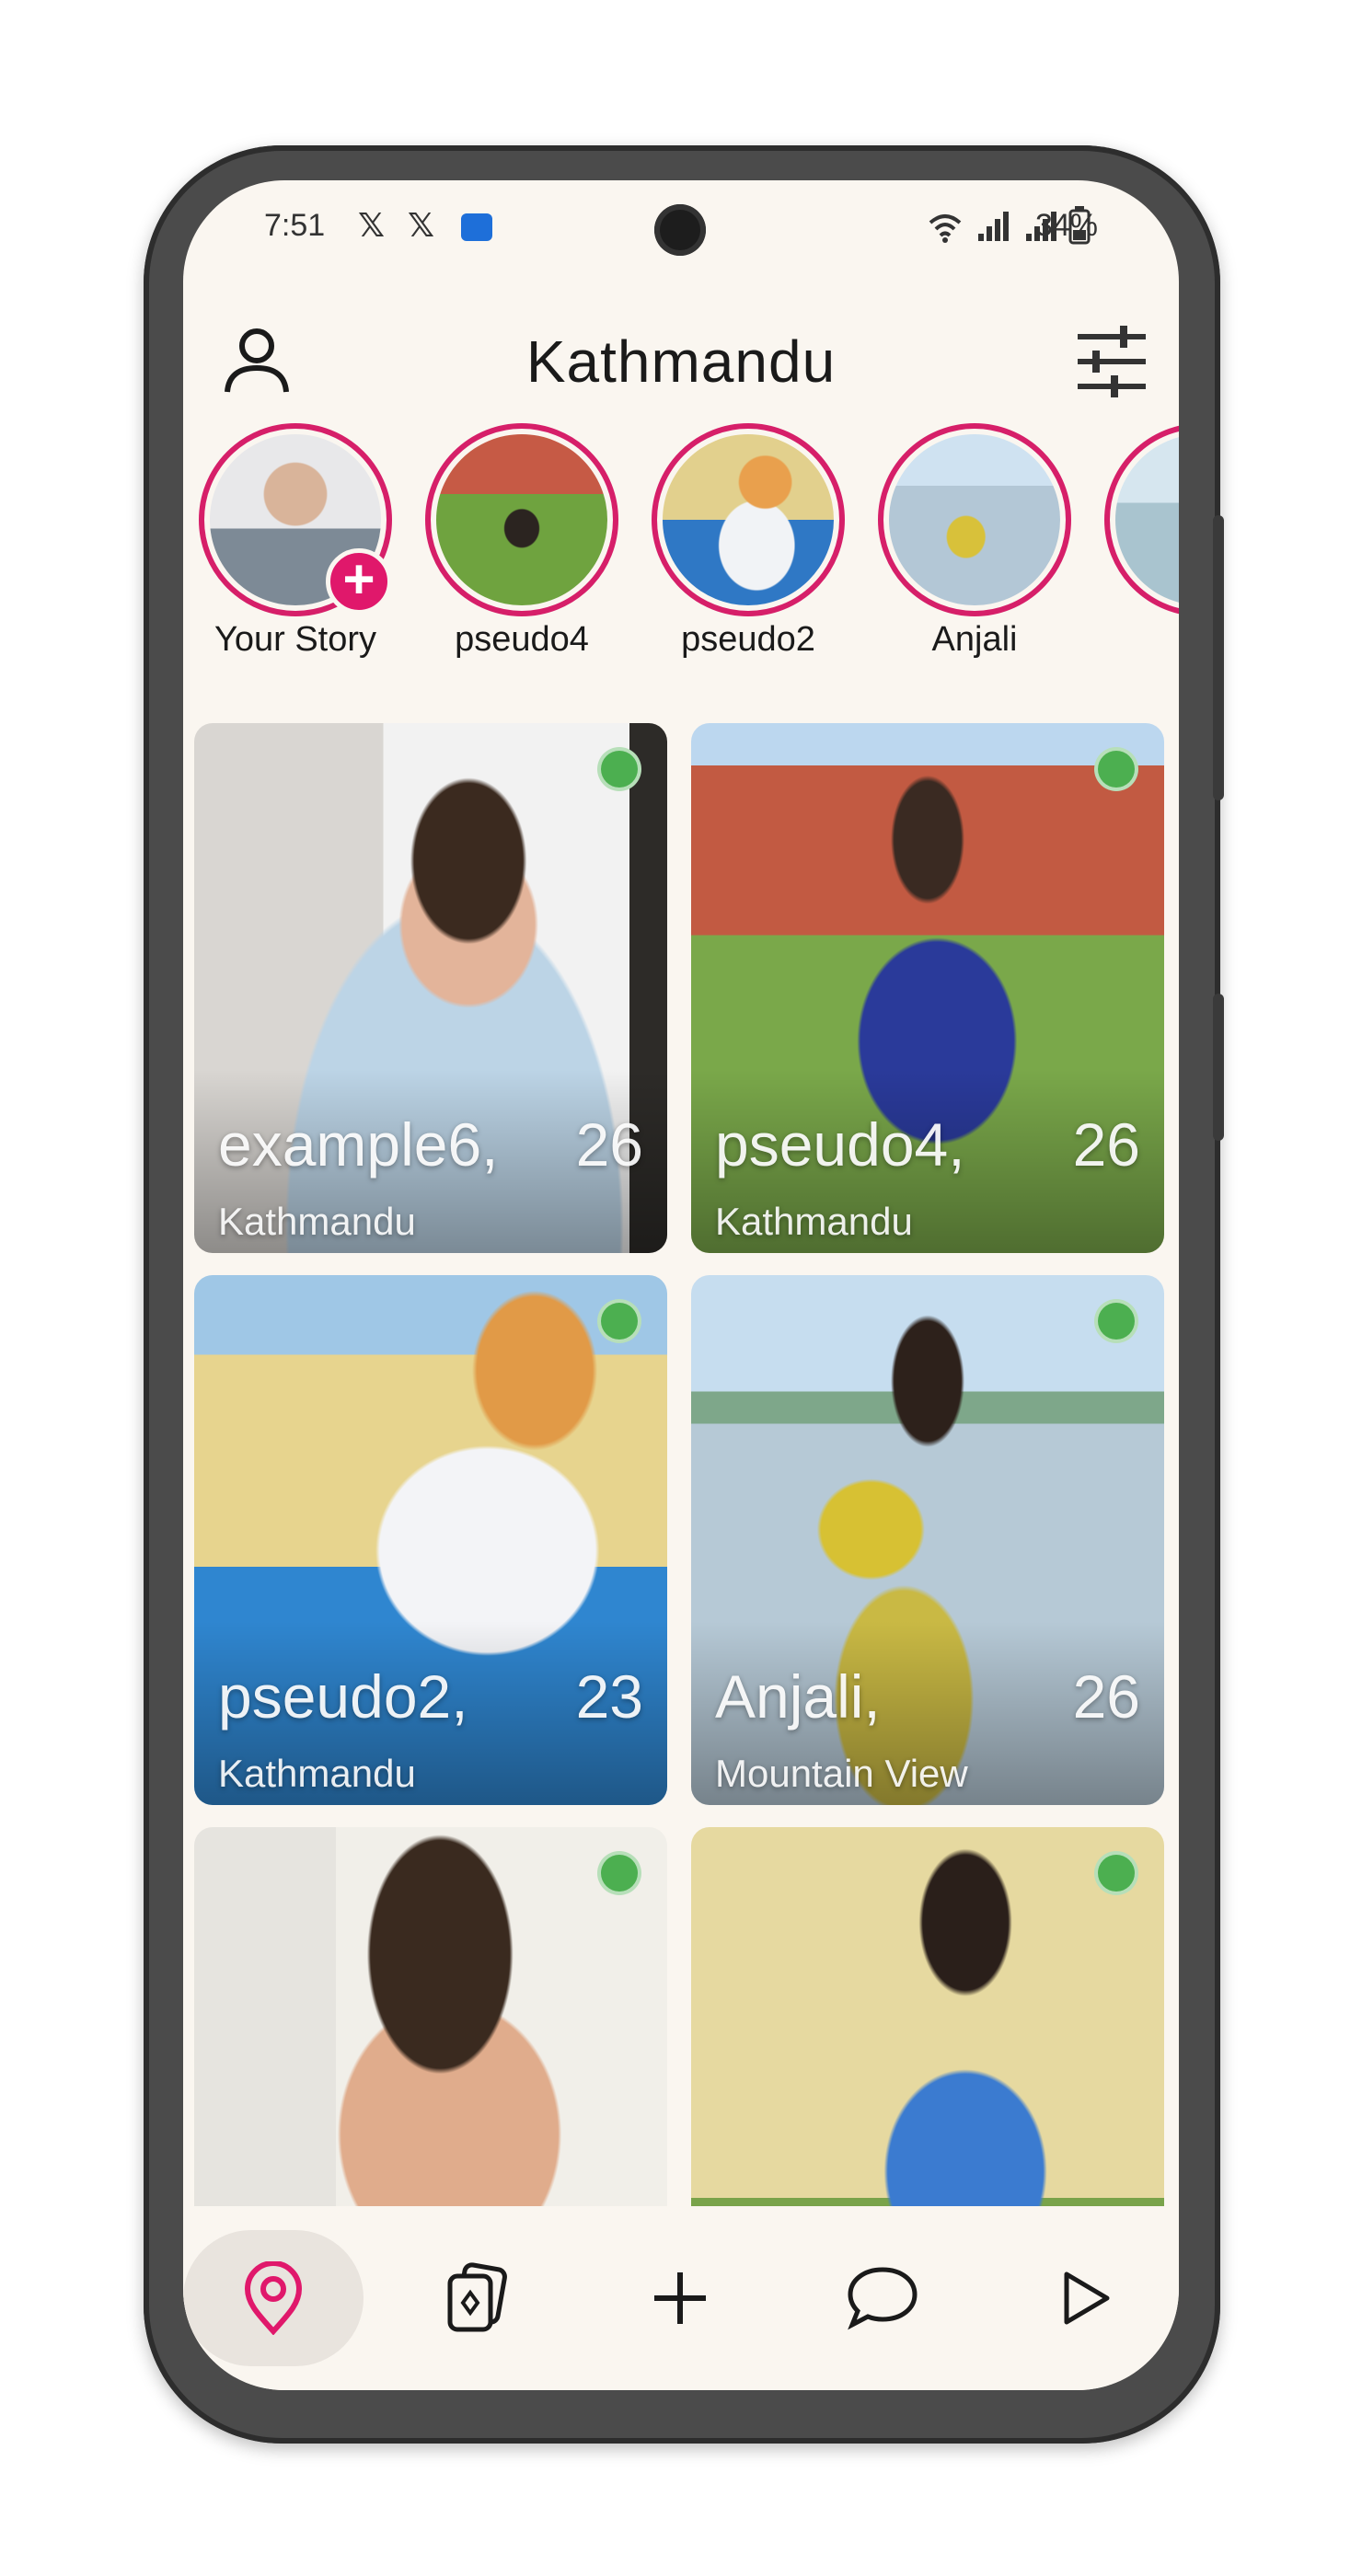 Image resolution: width=1362 pixels, height=2576 pixels. I want to click on story-partial: ps, so click(1138, 541).